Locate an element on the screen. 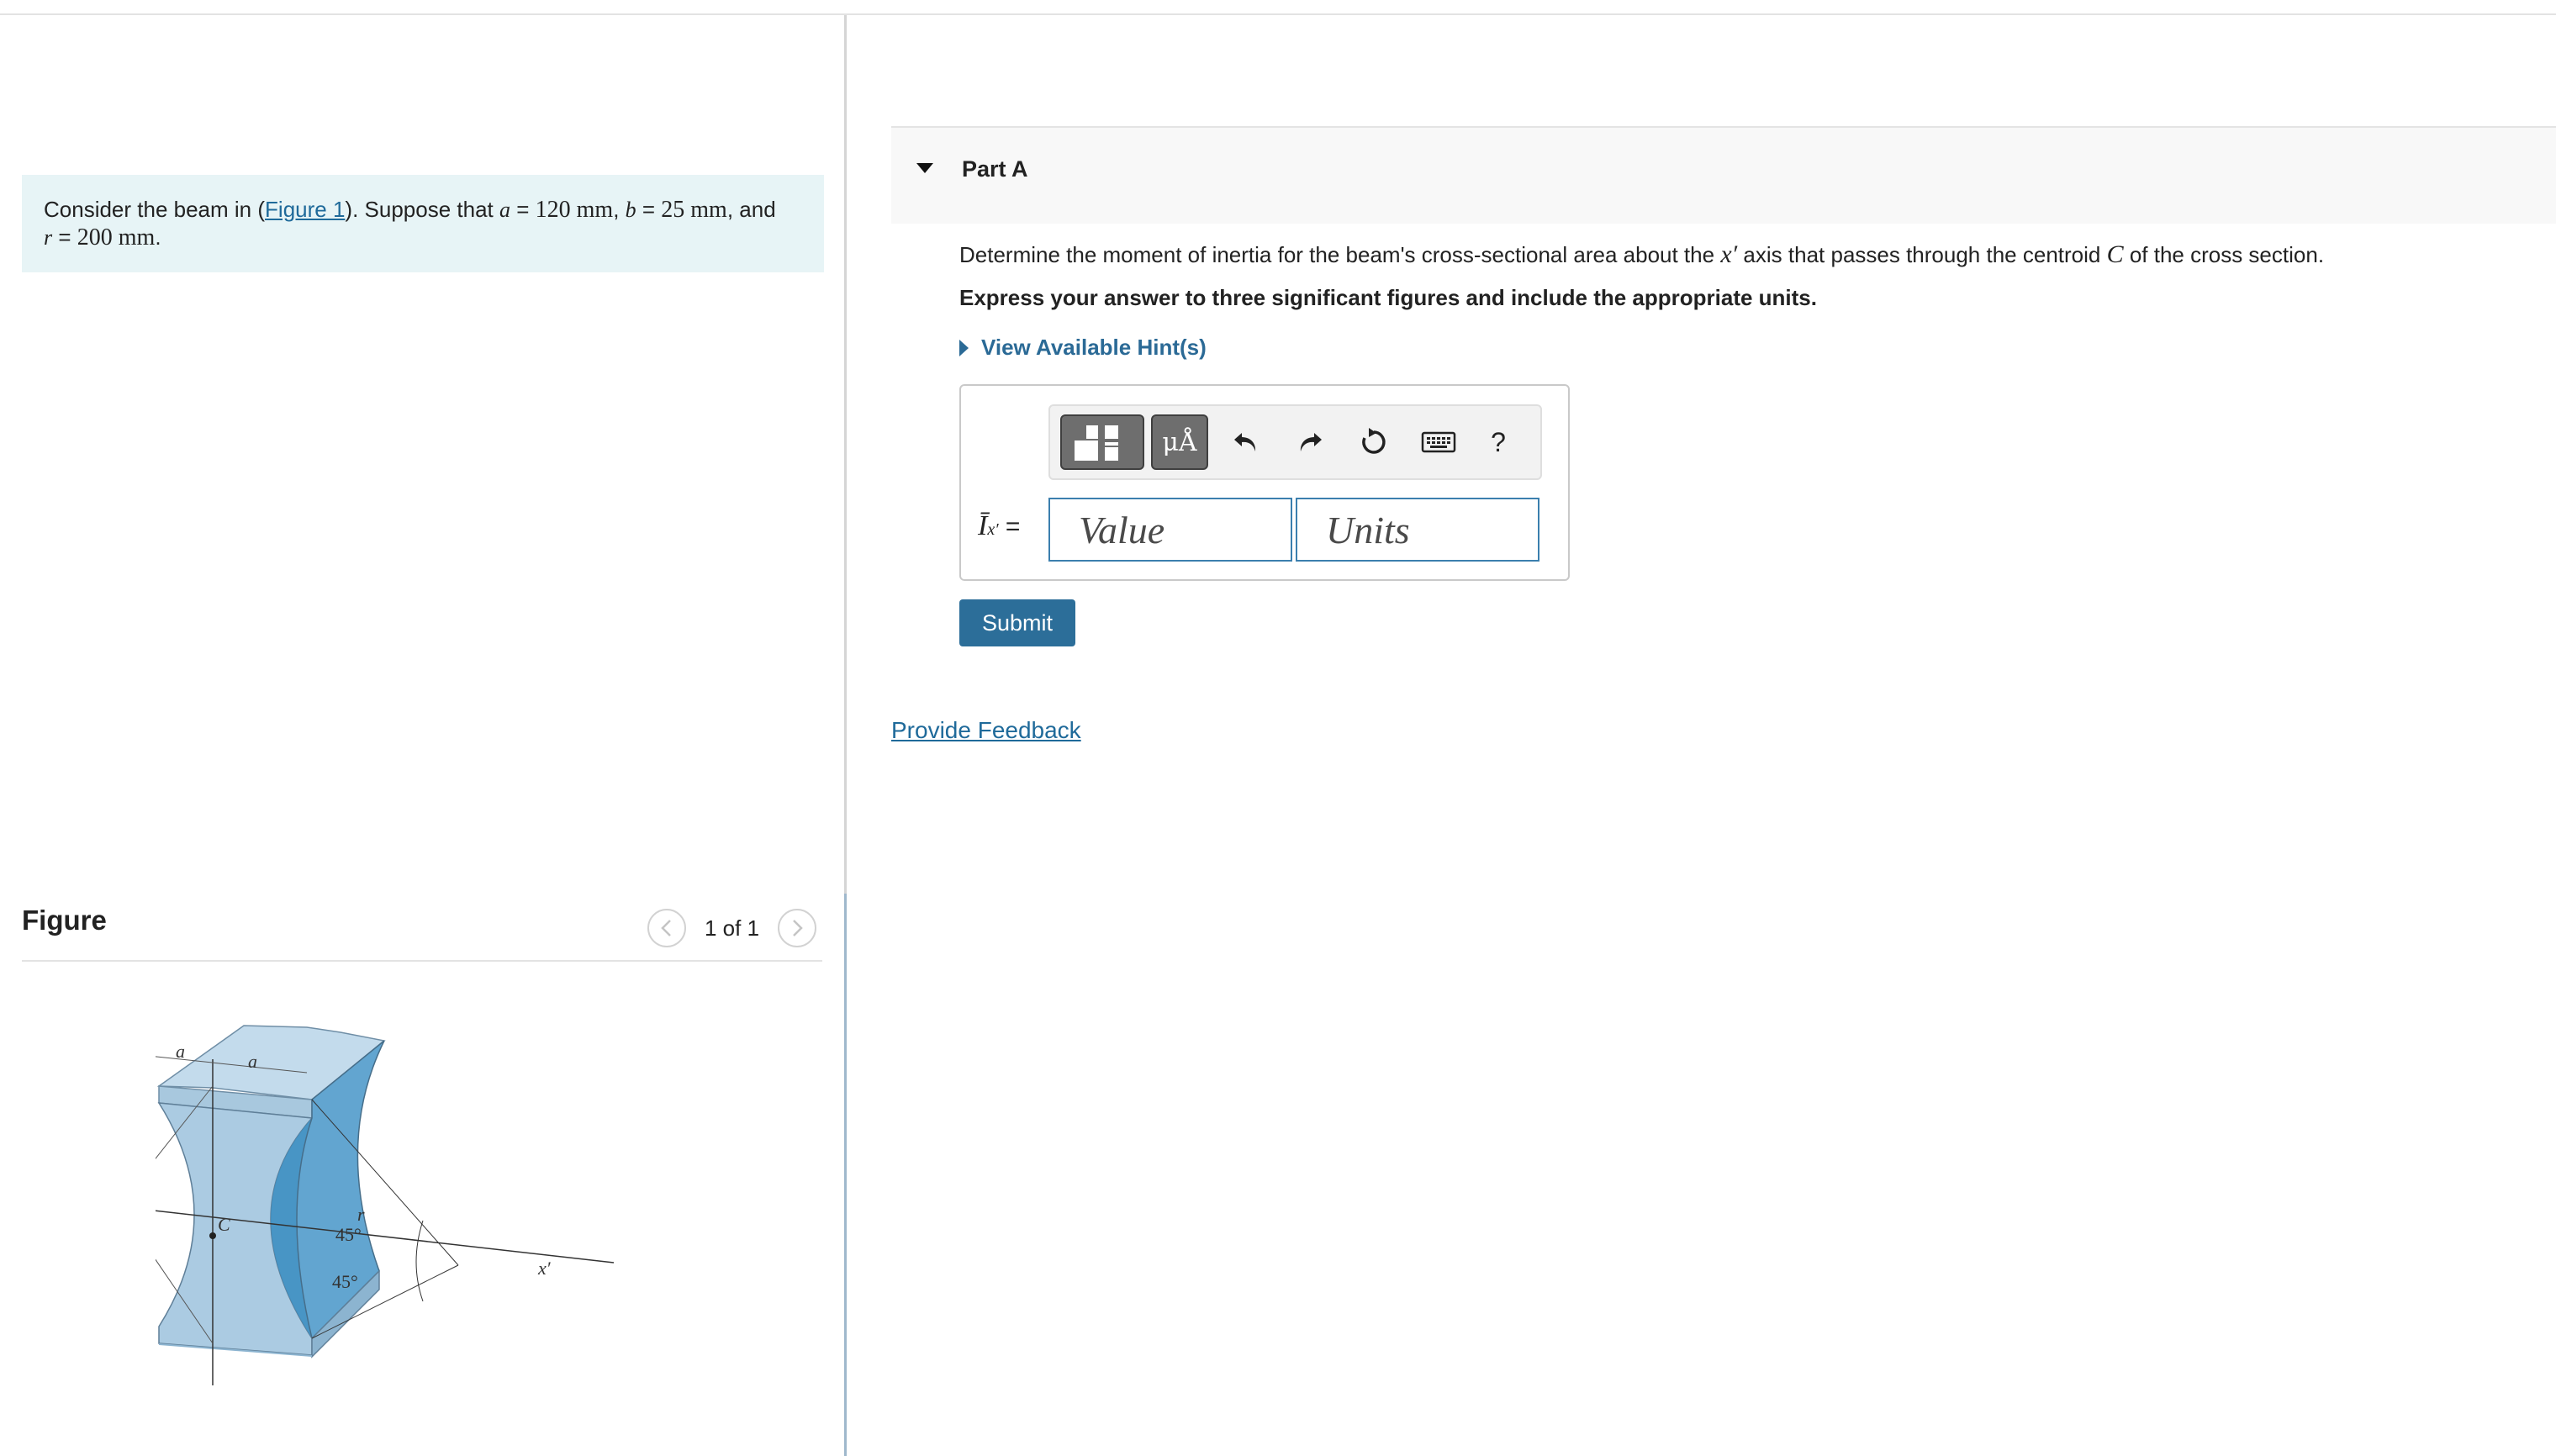  angle-arc-right is located at coordinates (419, 1261).